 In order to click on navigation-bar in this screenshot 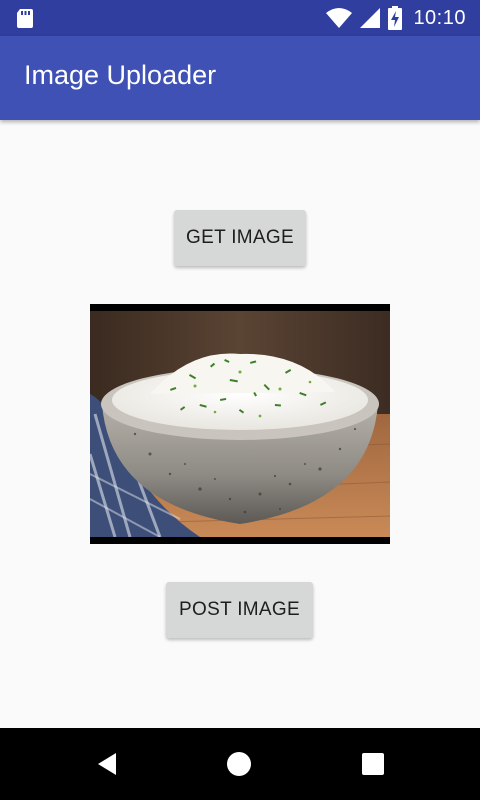, I will do `click(240, 764)`.